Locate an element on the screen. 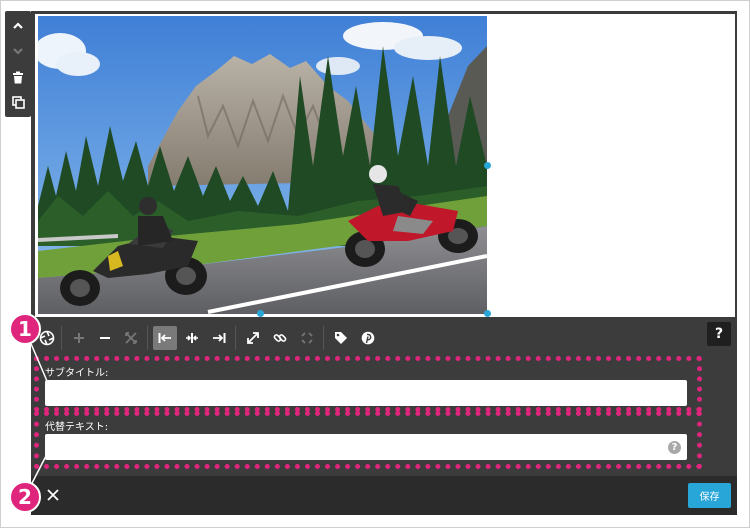  annotation-badge-2: 2 is located at coordinates (25, 497).